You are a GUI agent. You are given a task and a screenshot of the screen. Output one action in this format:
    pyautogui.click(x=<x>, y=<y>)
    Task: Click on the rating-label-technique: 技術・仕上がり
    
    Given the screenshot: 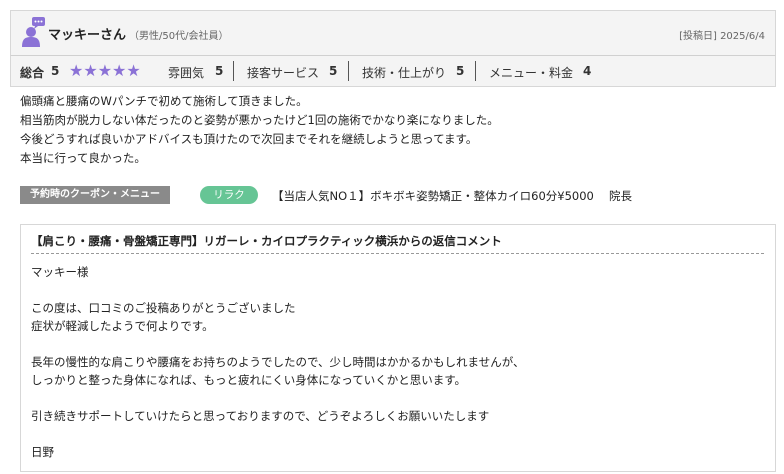 What is the action you would take?
    pyautogui.click(x=404, y=73)
    